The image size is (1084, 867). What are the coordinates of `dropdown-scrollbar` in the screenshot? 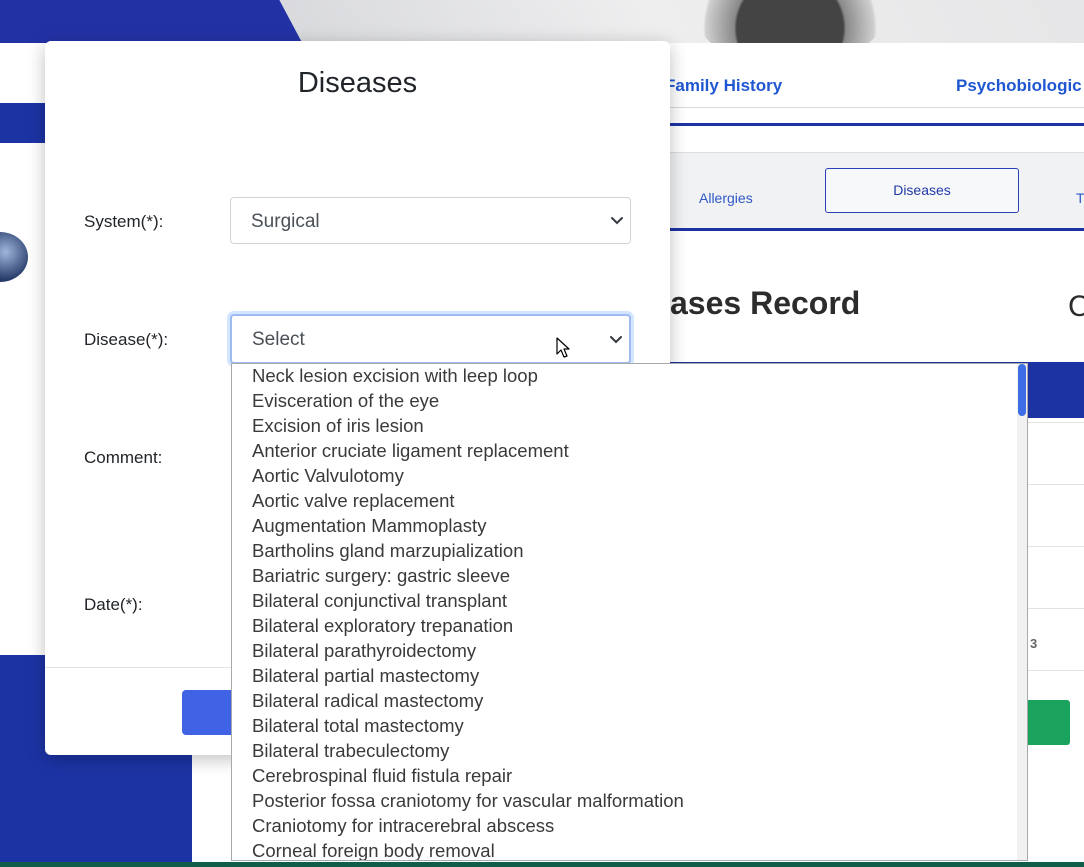 It's located at (1022, 612).